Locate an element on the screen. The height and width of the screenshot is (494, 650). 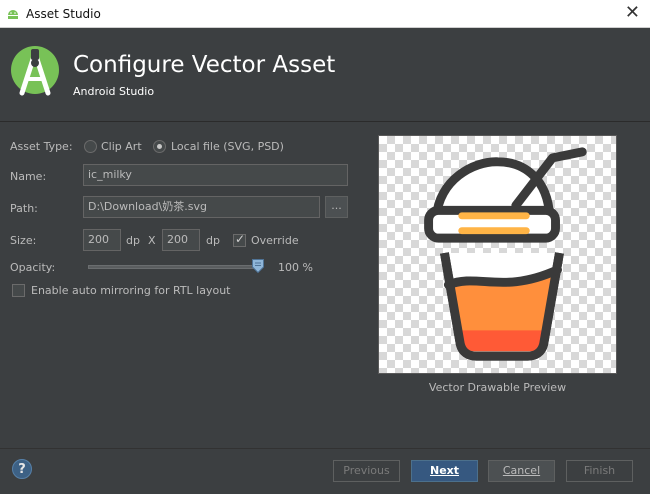
path-field: D:\Download\奶茶.svg is located at coordinates (201, 207).